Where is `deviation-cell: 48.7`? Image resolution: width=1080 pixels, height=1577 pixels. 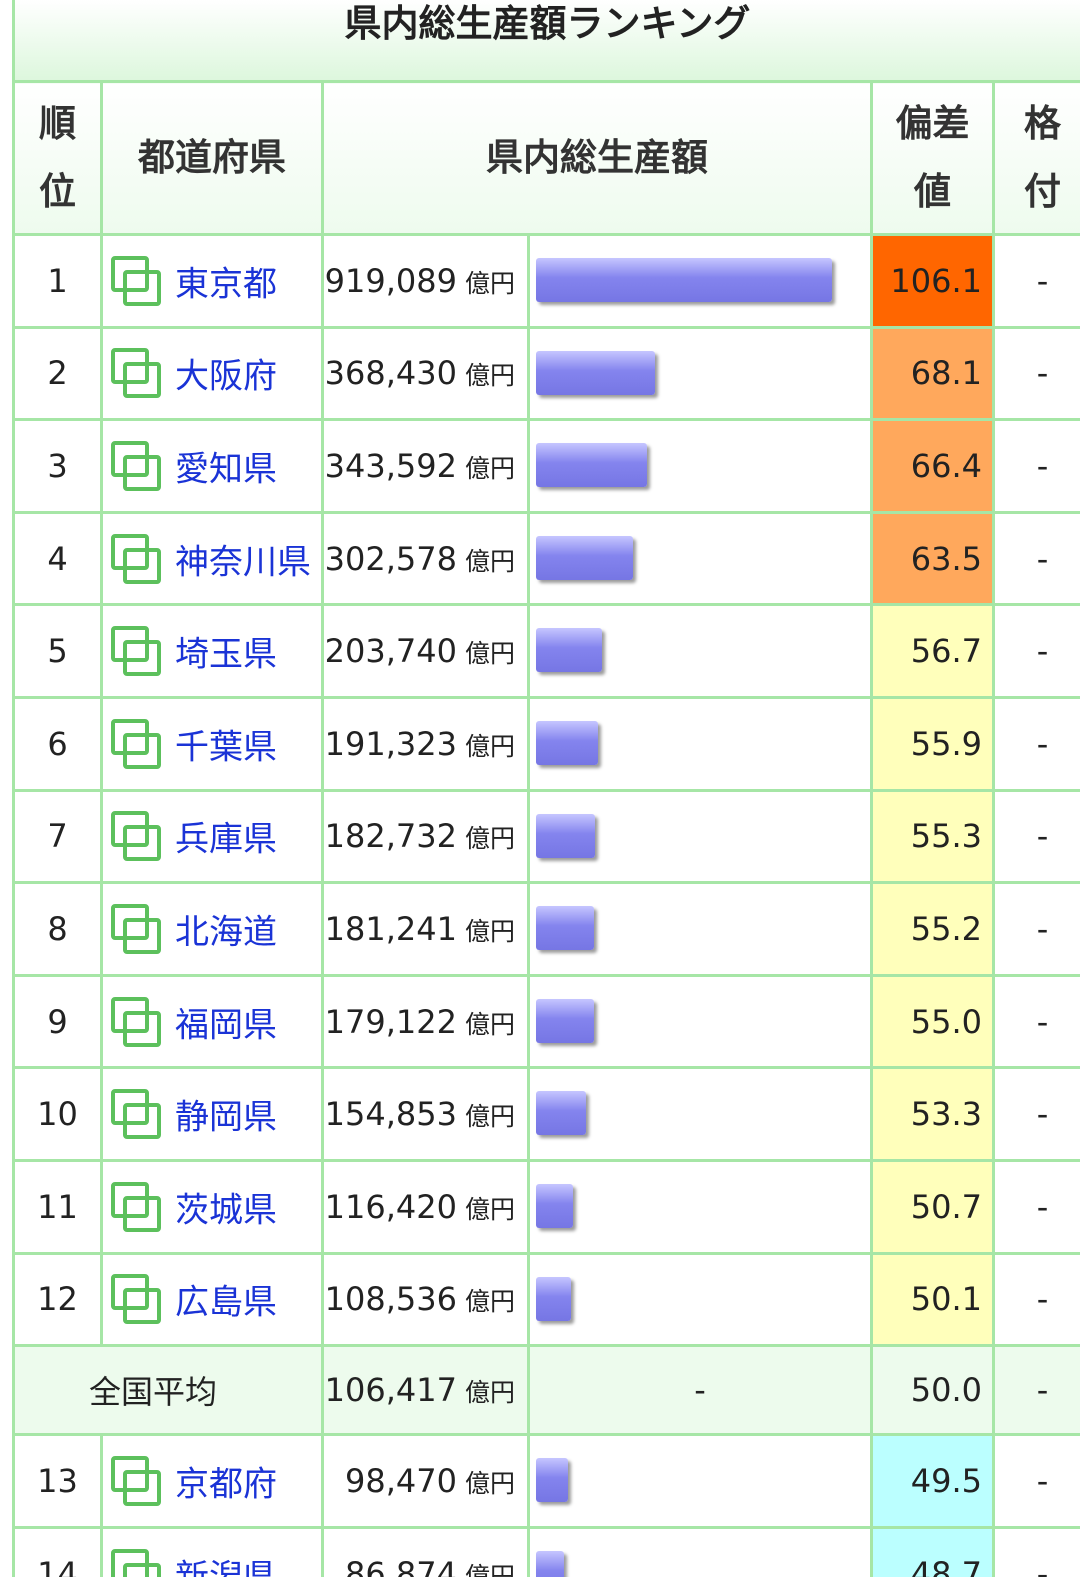
deviation-cell: 48.7 is located at coordinates (932, 1551).